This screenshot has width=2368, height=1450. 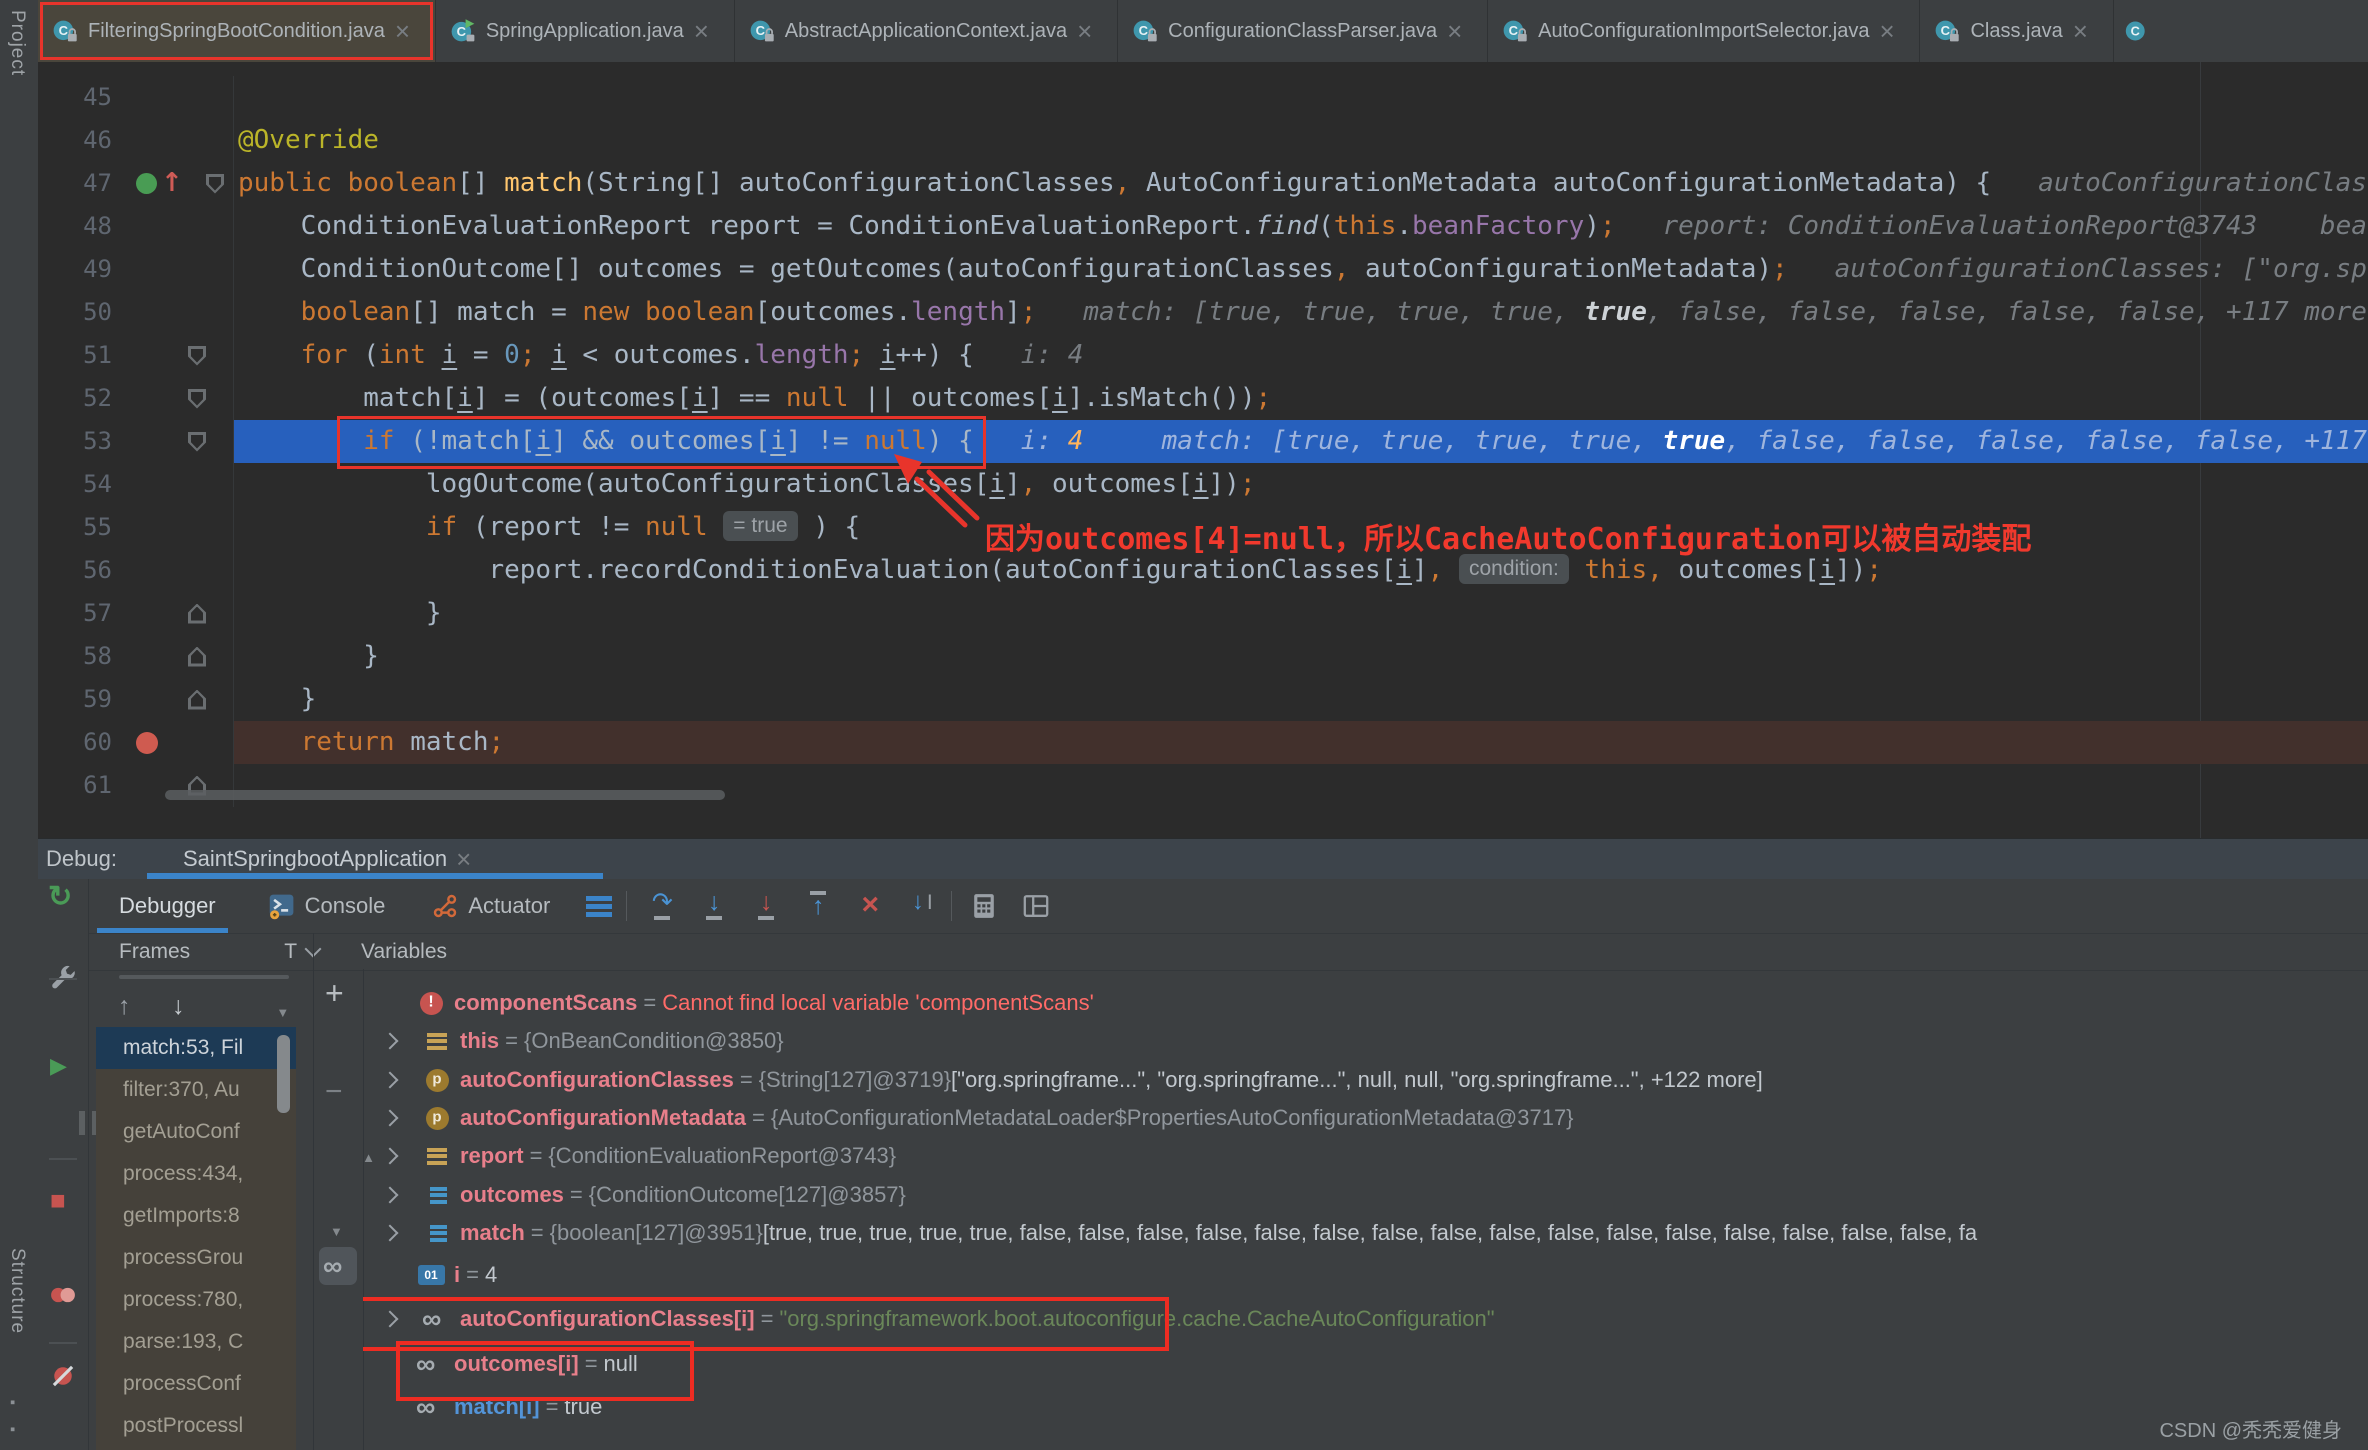 What do you see at coordinates (196, 1216) in the screenshot?
I see `stack-frame-item: getImports:8` at bounding box center [196, 1216].